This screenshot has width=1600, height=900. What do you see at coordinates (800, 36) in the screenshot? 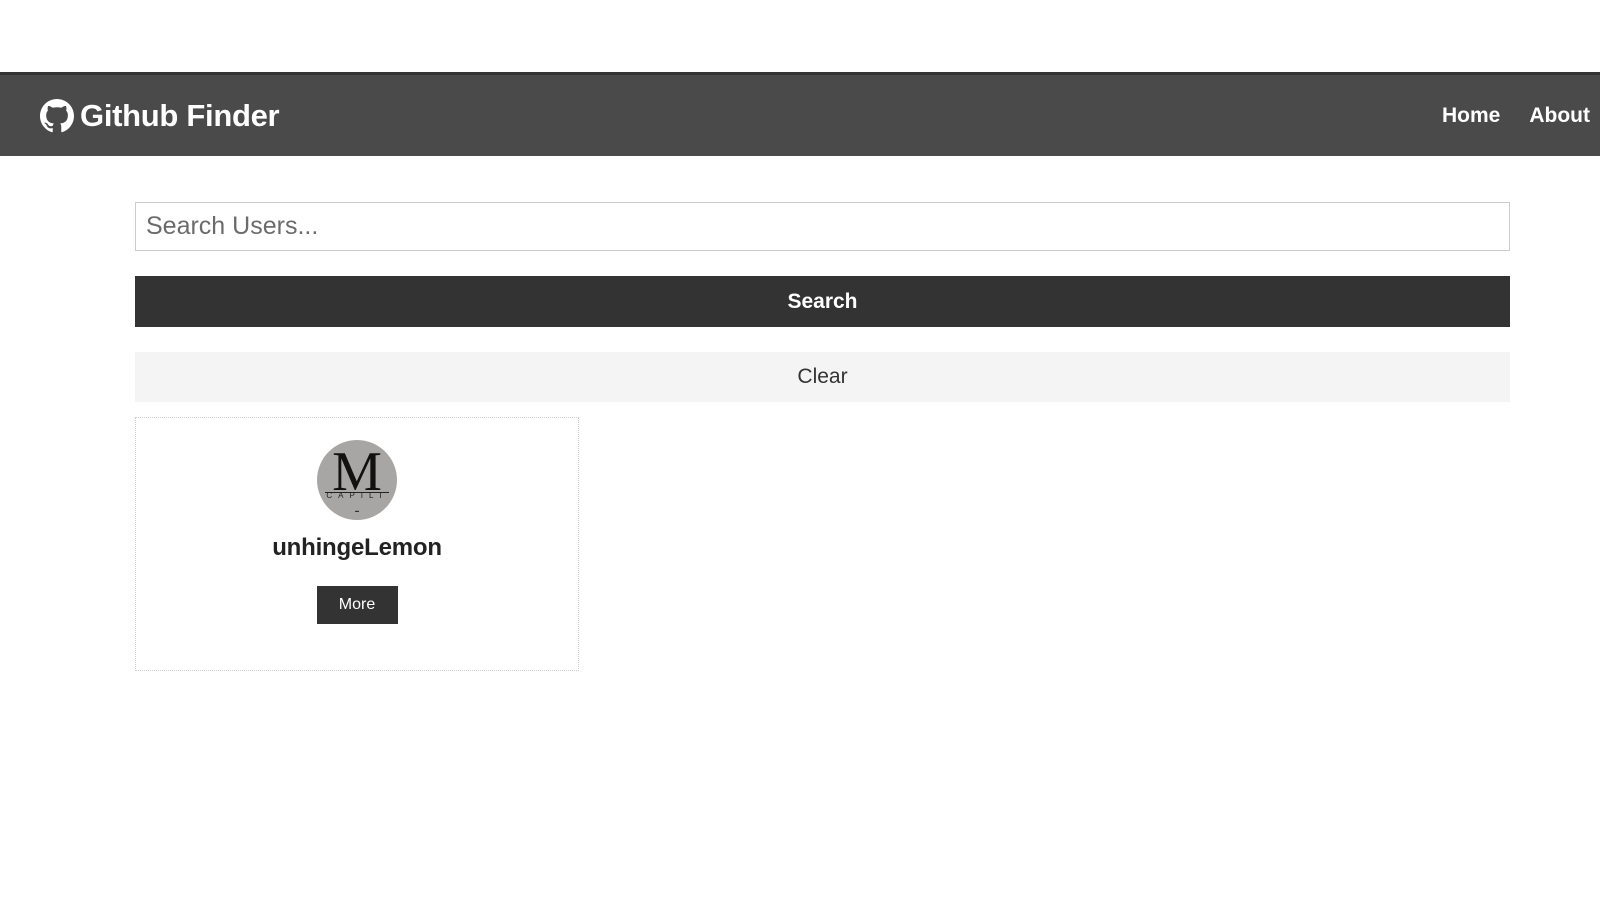
I see `page-top-spacer` at bounding box center [800, 36].